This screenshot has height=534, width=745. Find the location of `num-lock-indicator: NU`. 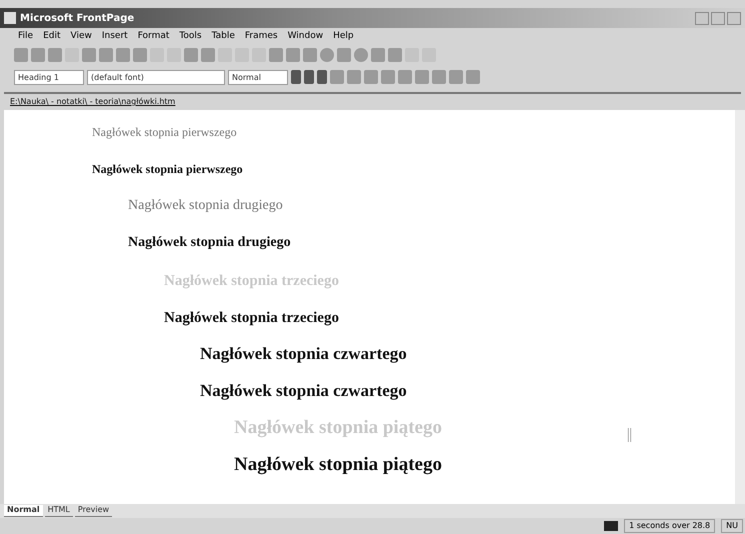

num-lock-indicator: NU is located at coordinates (732, 526).